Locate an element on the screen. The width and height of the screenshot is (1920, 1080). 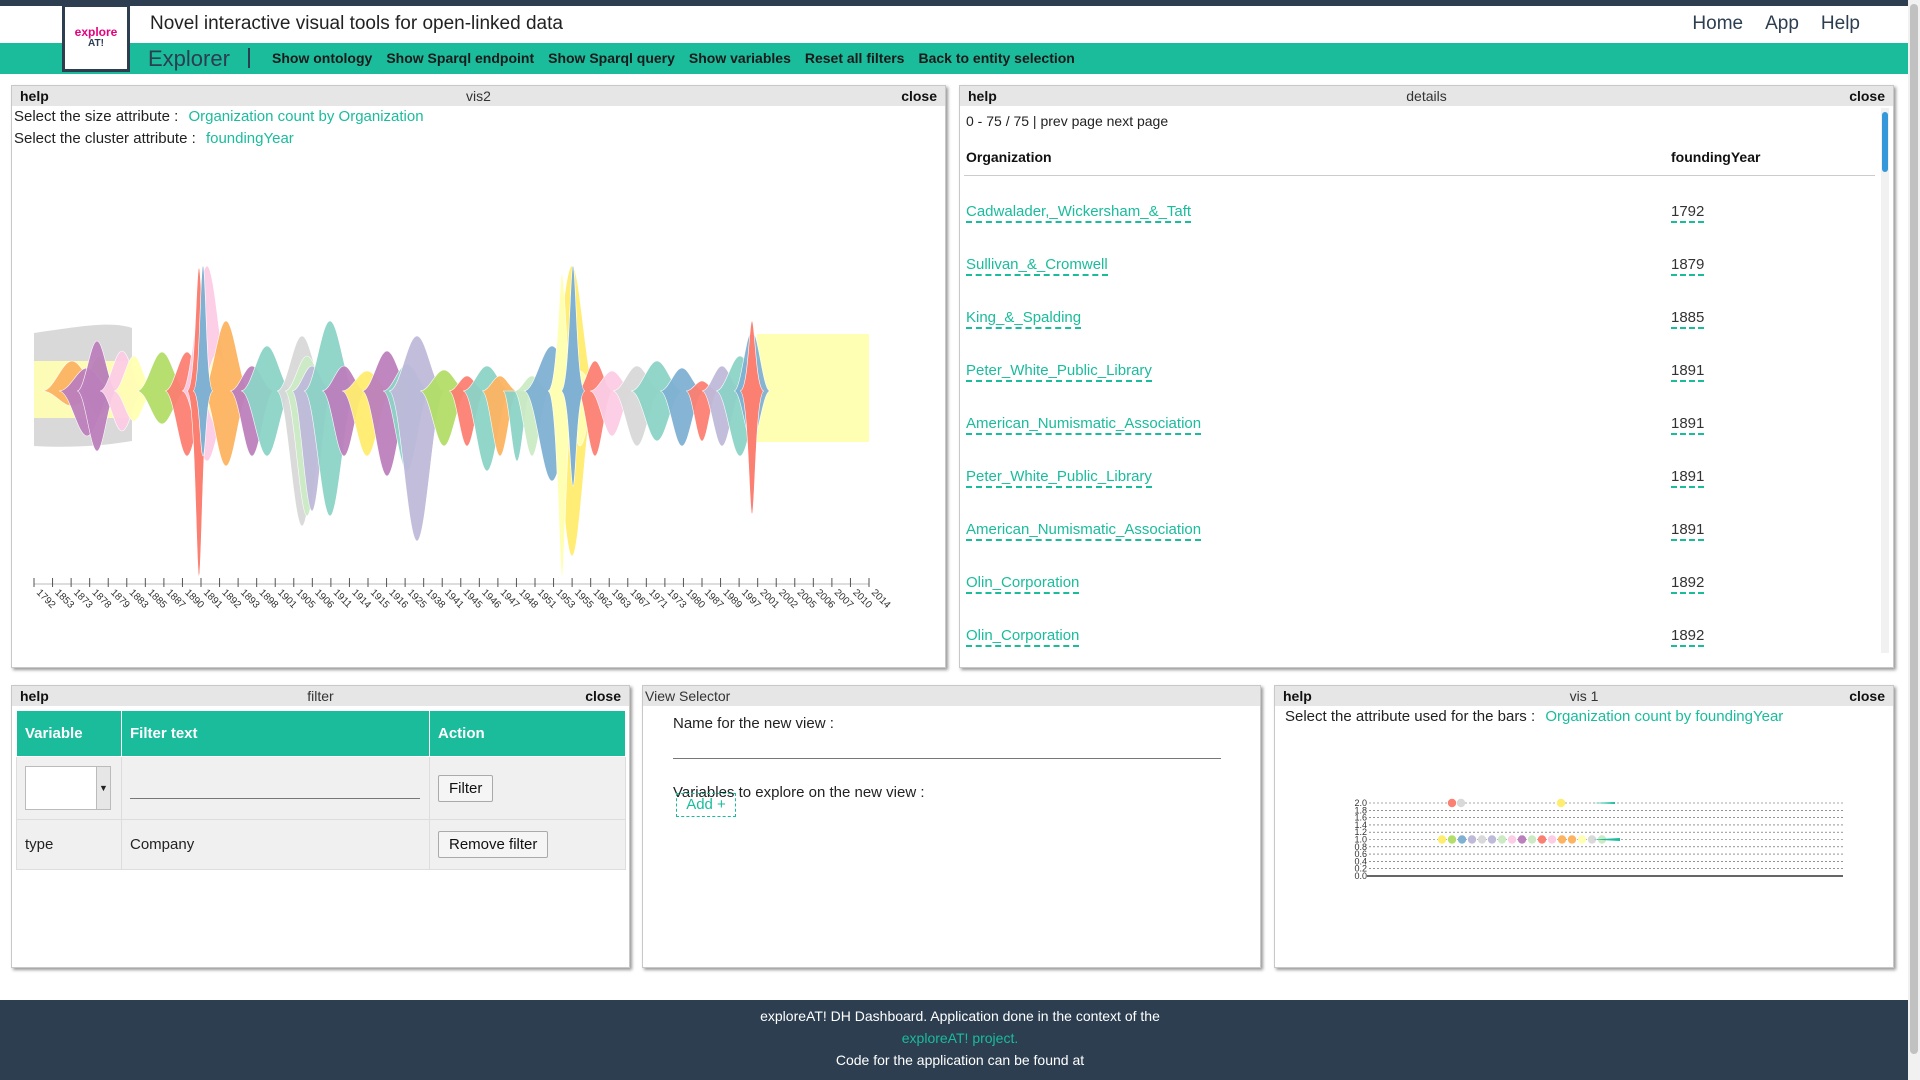
variable-select: ▼ is located at coordinates (68, 788).